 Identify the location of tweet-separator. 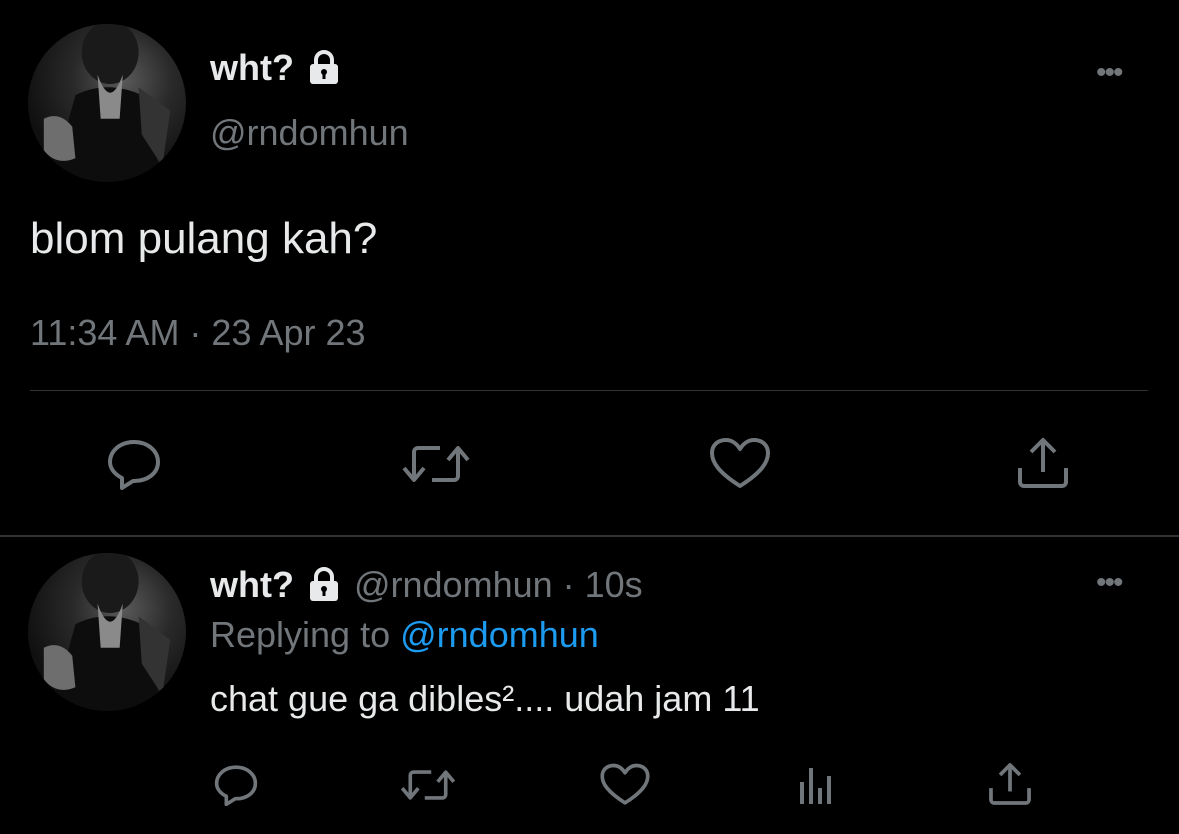
(589, 536).